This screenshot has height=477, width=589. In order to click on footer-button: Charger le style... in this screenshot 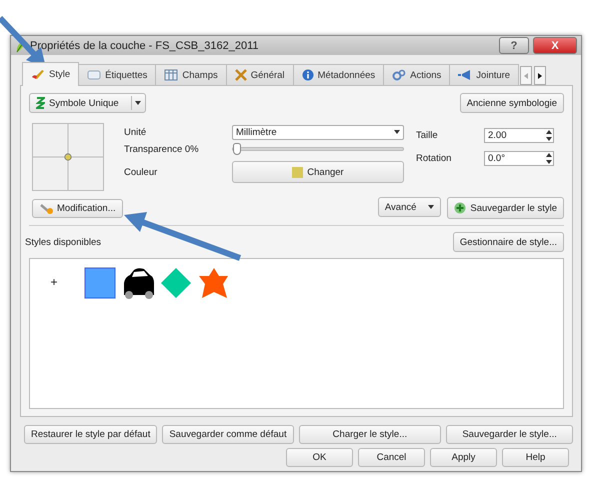, I will do `click(370, 434)`.